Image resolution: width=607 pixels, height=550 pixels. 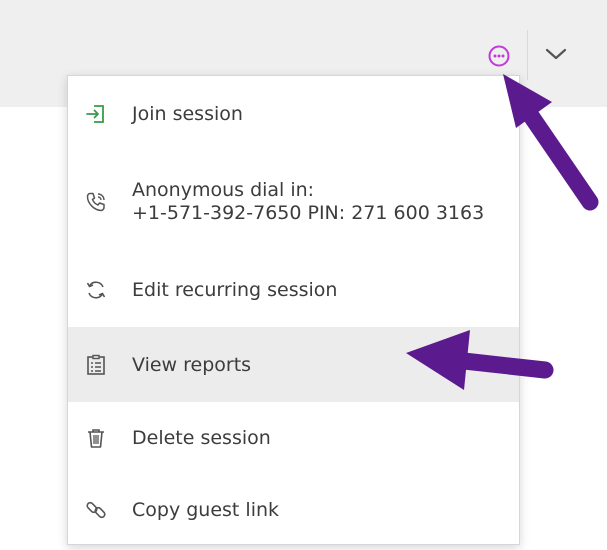 I want to click on menu-item-label: Copy guest link, so click(x=206, y=510).